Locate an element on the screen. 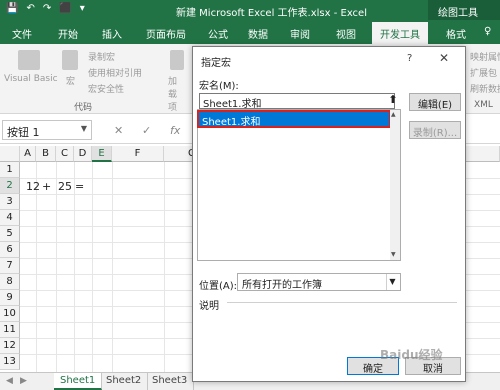 The image size is (500, 390). macro-name-input: Sheet1.求和 is located at coordinates (297, 101).